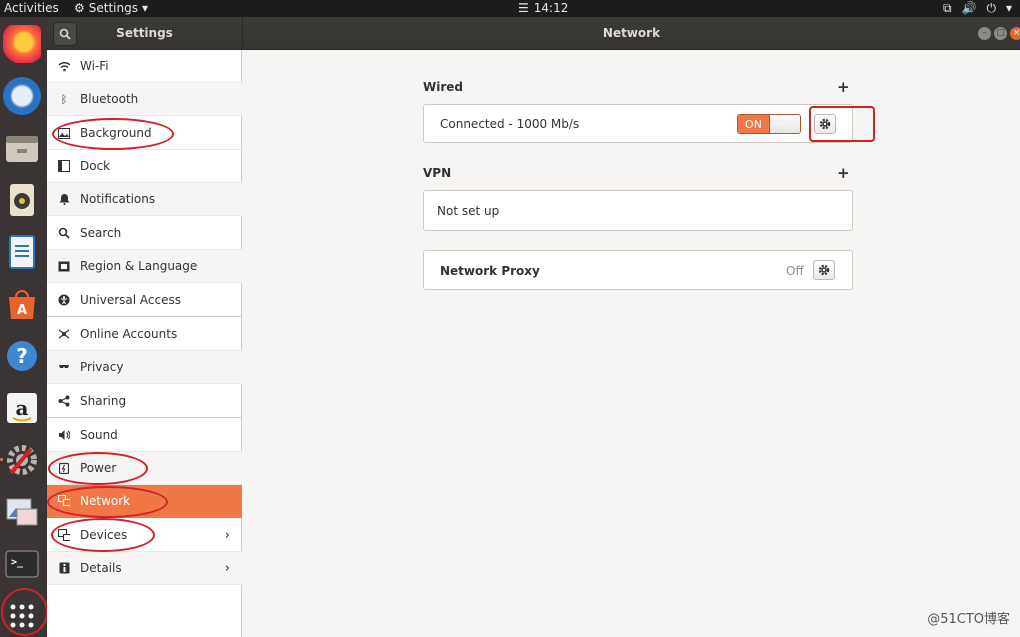 This screenshot has height=637, width=1020. I want to click on network-proxy-row: Network Proxy Off, so click(638, 270).